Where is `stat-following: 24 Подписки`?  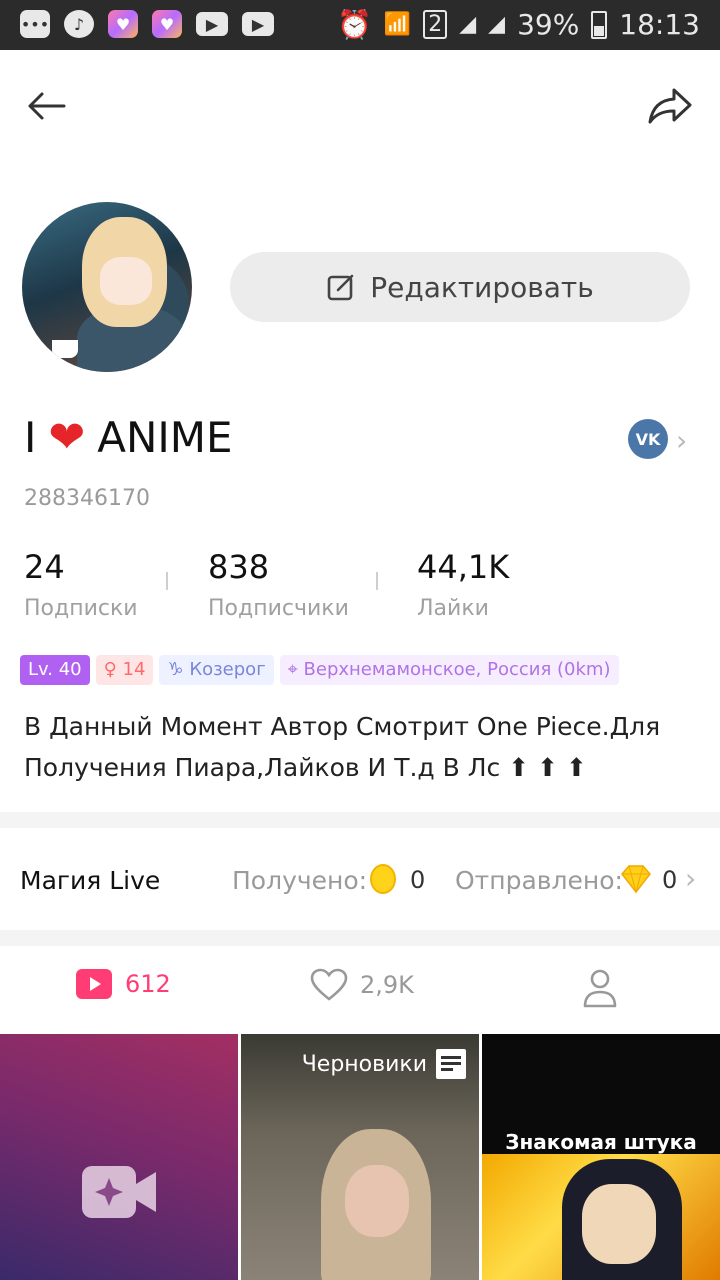 stat-following: 24 Подписки is located at coordinates (81, 584).